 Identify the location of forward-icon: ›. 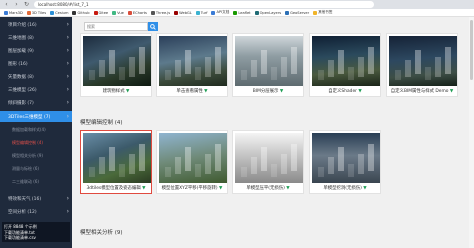
(16, 4).